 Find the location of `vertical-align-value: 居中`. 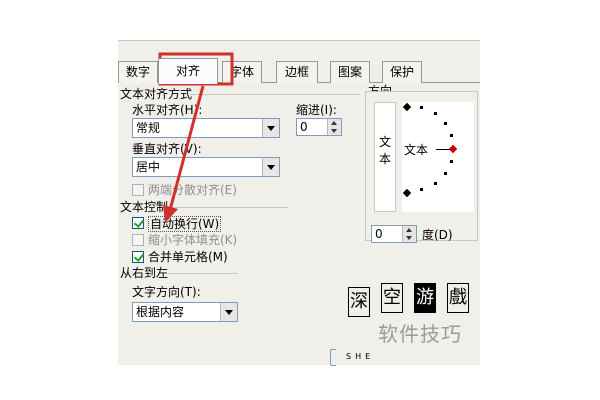

vertical-align-value: 居中 is located at coordinates (148, 167).